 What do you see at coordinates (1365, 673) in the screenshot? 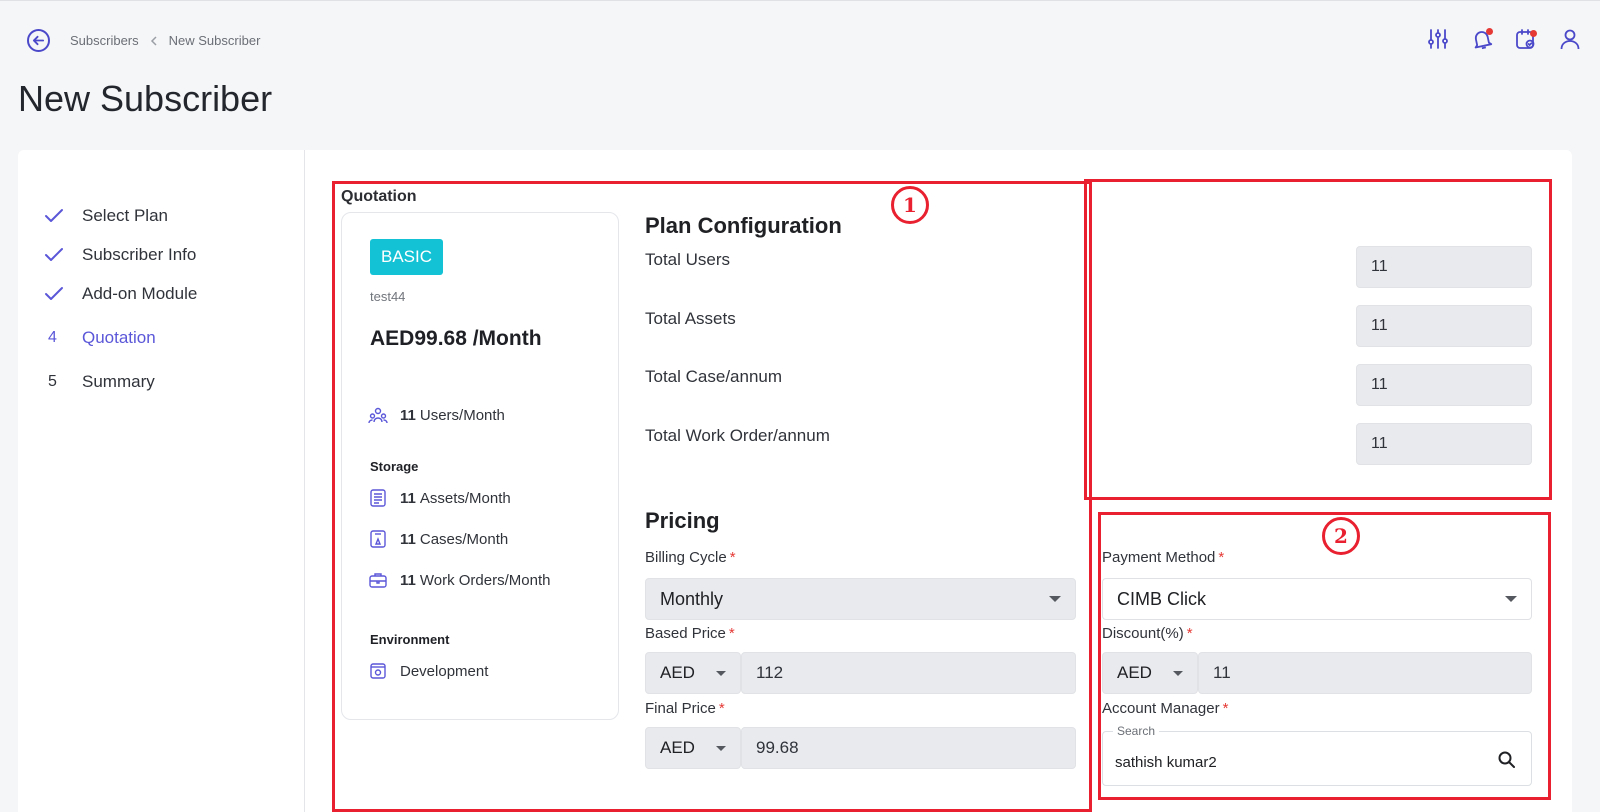
I see `discount-input: 11` at bounding box center [1365, 673].